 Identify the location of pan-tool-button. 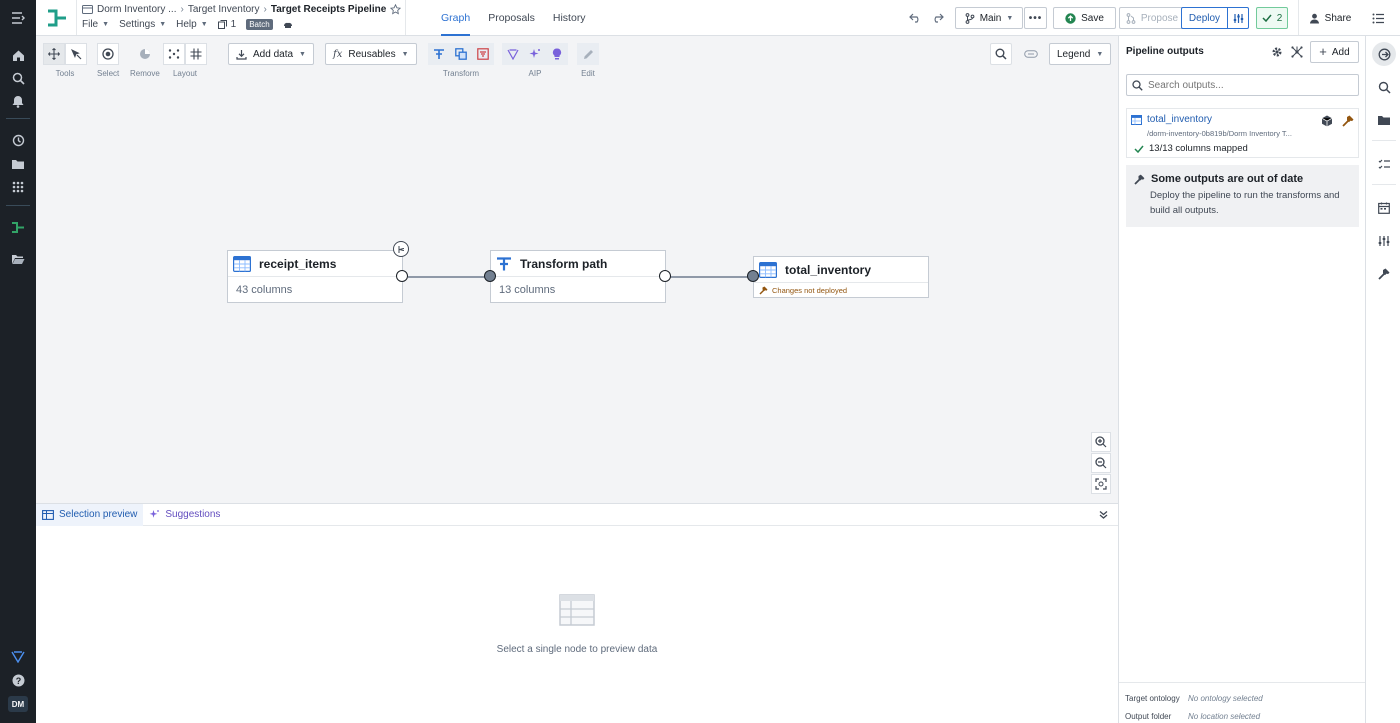
(54, 54).